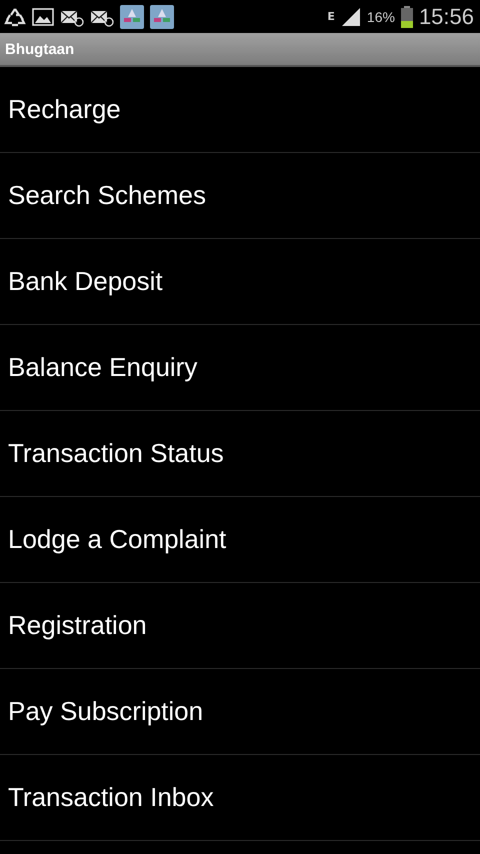 This screenshot has height=854, width=480. What do you see at coordinates (331, 16) in the screenshot?
I see `network-type: E` at bounding box center [331, 16].